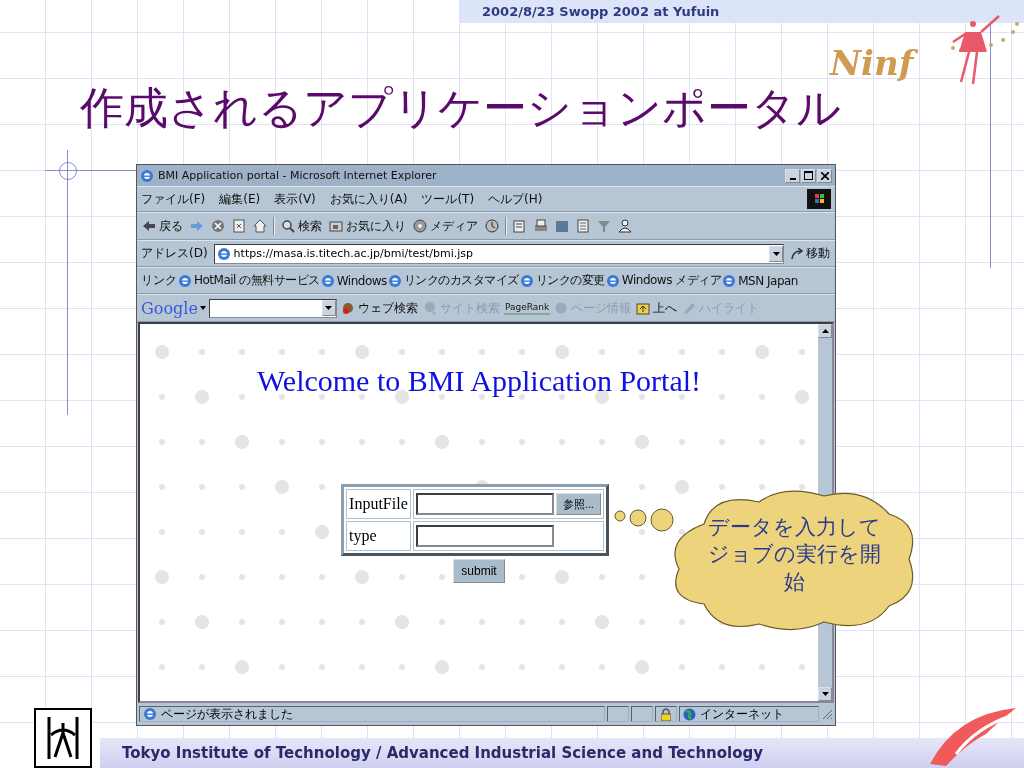 The height and width of the screenshot is (768, 1024). What do you see at coordinates (645, 520) in the screenshot?
I see `thought-bubble-drawing` at bounding box center [645, 520].